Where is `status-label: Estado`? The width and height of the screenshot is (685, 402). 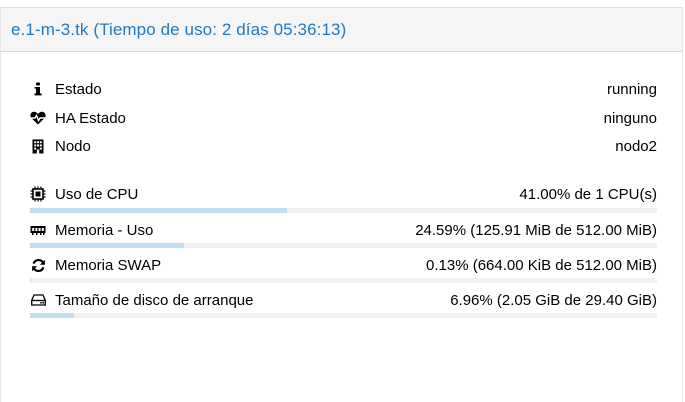
status-label: Estado is located at coordinates (78, 89).